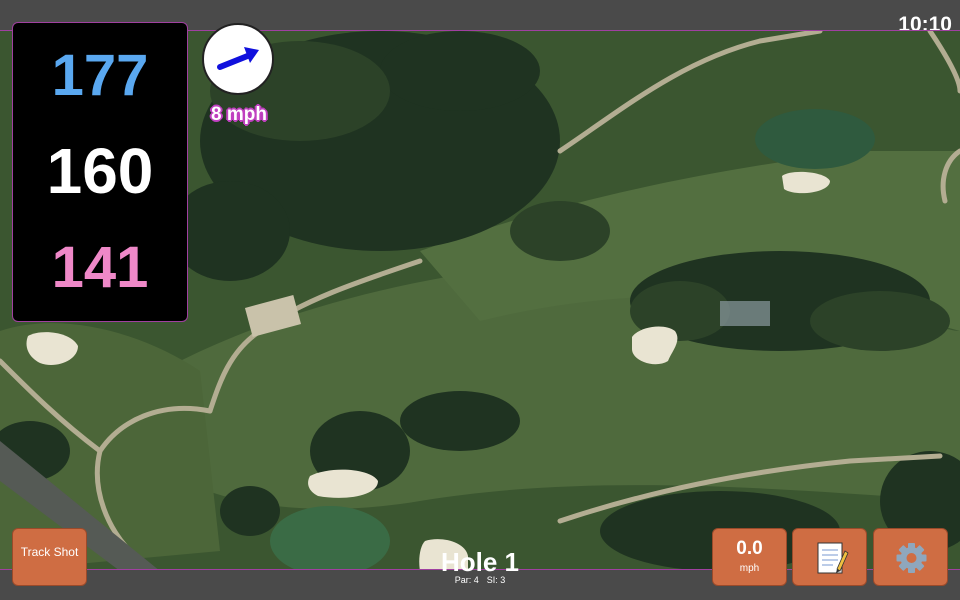  What do you see at coordinates (100, 267) in the screenshot?
I see `distance-front: 141` at bounding box center [100, 267].